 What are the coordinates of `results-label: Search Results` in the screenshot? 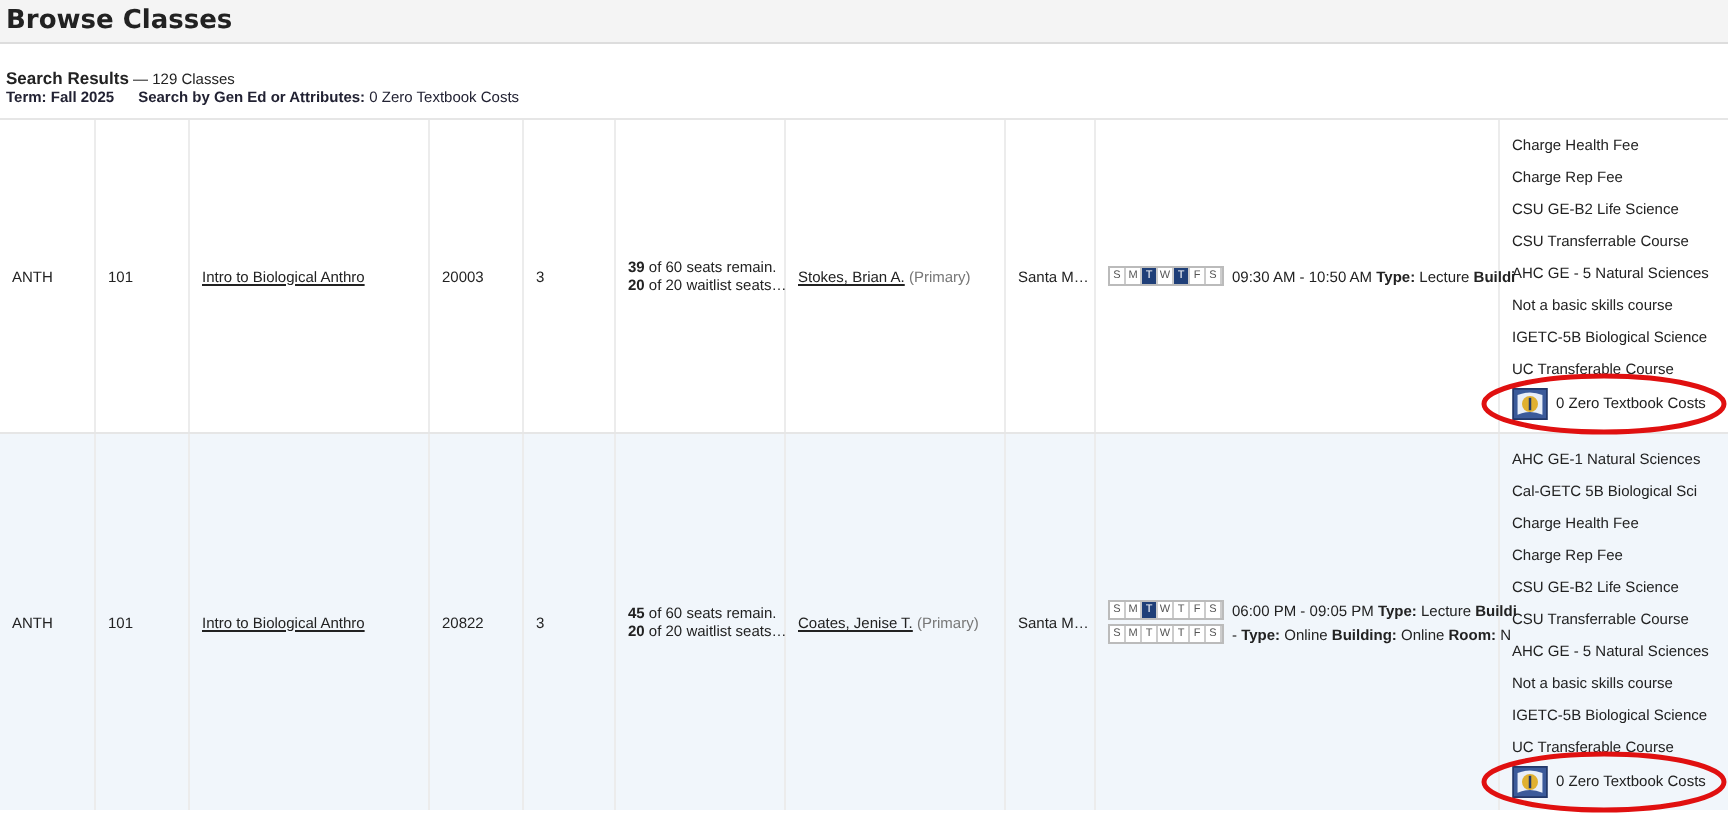 It's located at (67, 78).